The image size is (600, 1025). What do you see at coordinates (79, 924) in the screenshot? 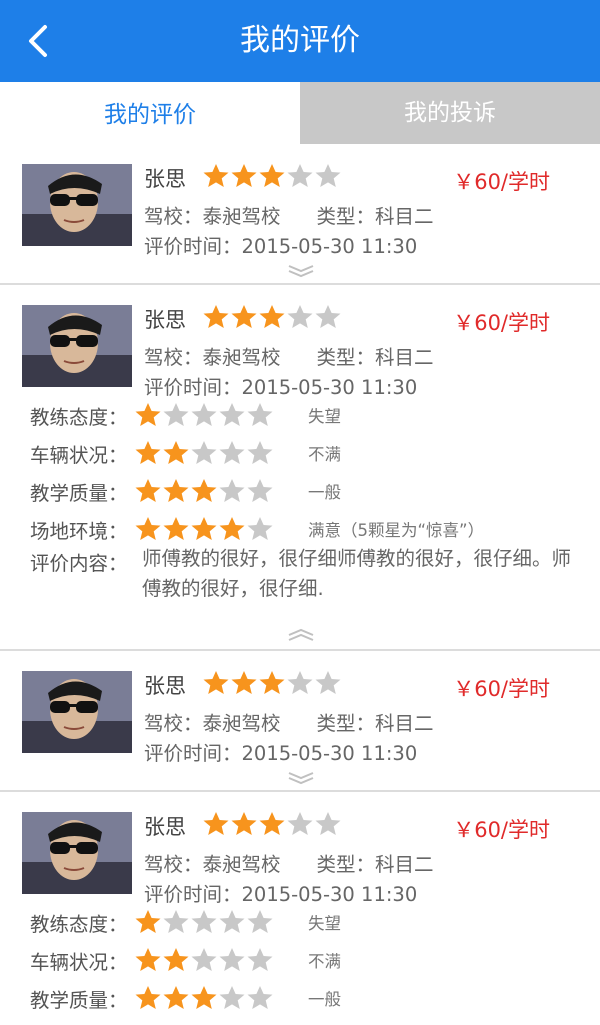
I see `rating-label: 教练态度：` at bounding box center [79, 924].